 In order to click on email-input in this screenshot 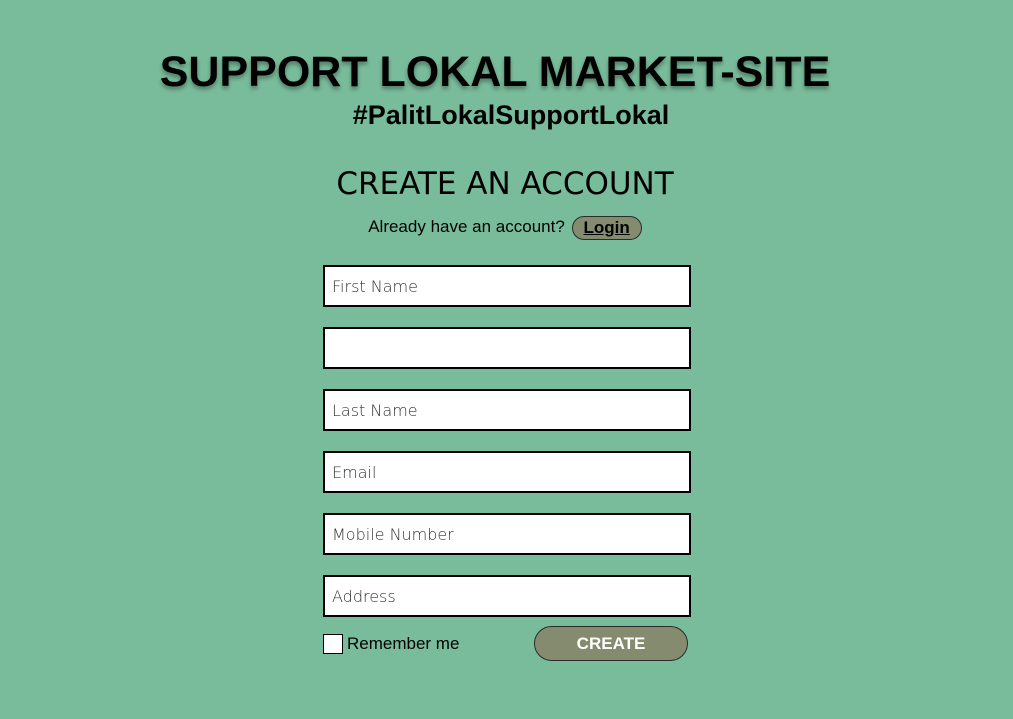, I will do `click(507, 472)`.